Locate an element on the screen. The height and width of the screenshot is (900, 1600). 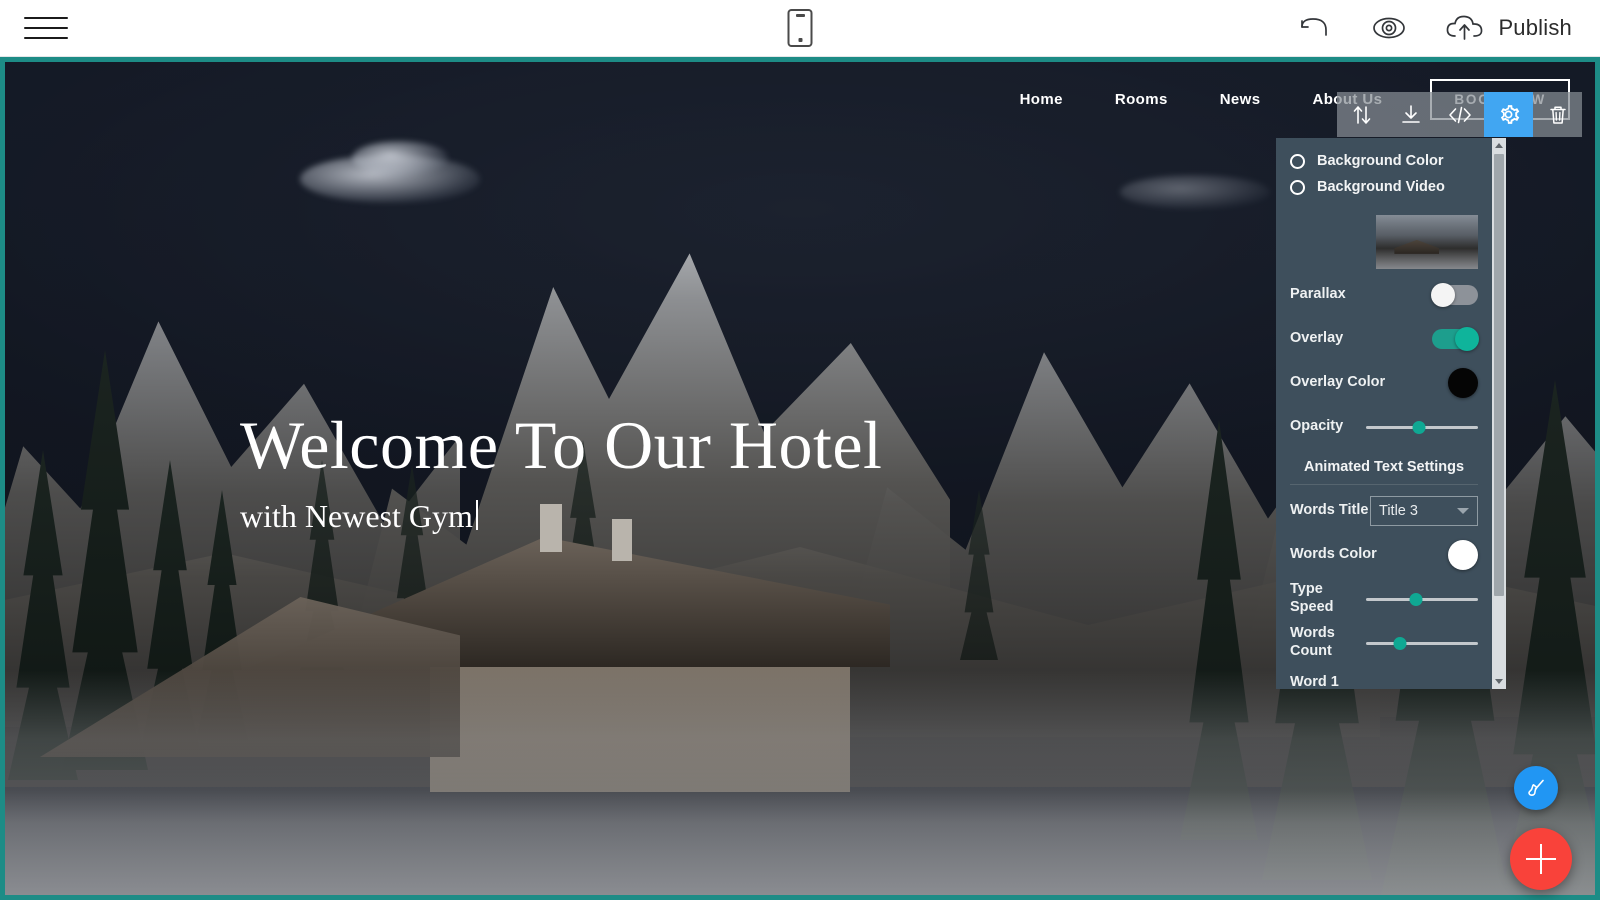
overlay-color-label: Overlay Color is located at coordinates (1338, 382).